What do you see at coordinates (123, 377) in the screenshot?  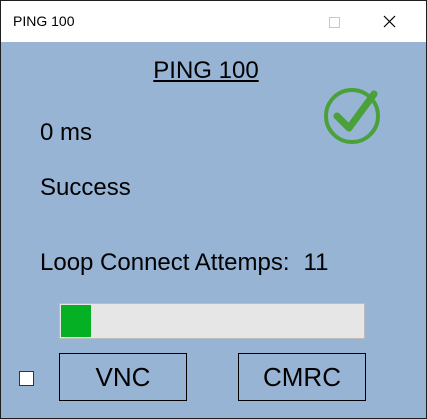 I see `vnc-button: VNC` at bounding box center [123, 377].